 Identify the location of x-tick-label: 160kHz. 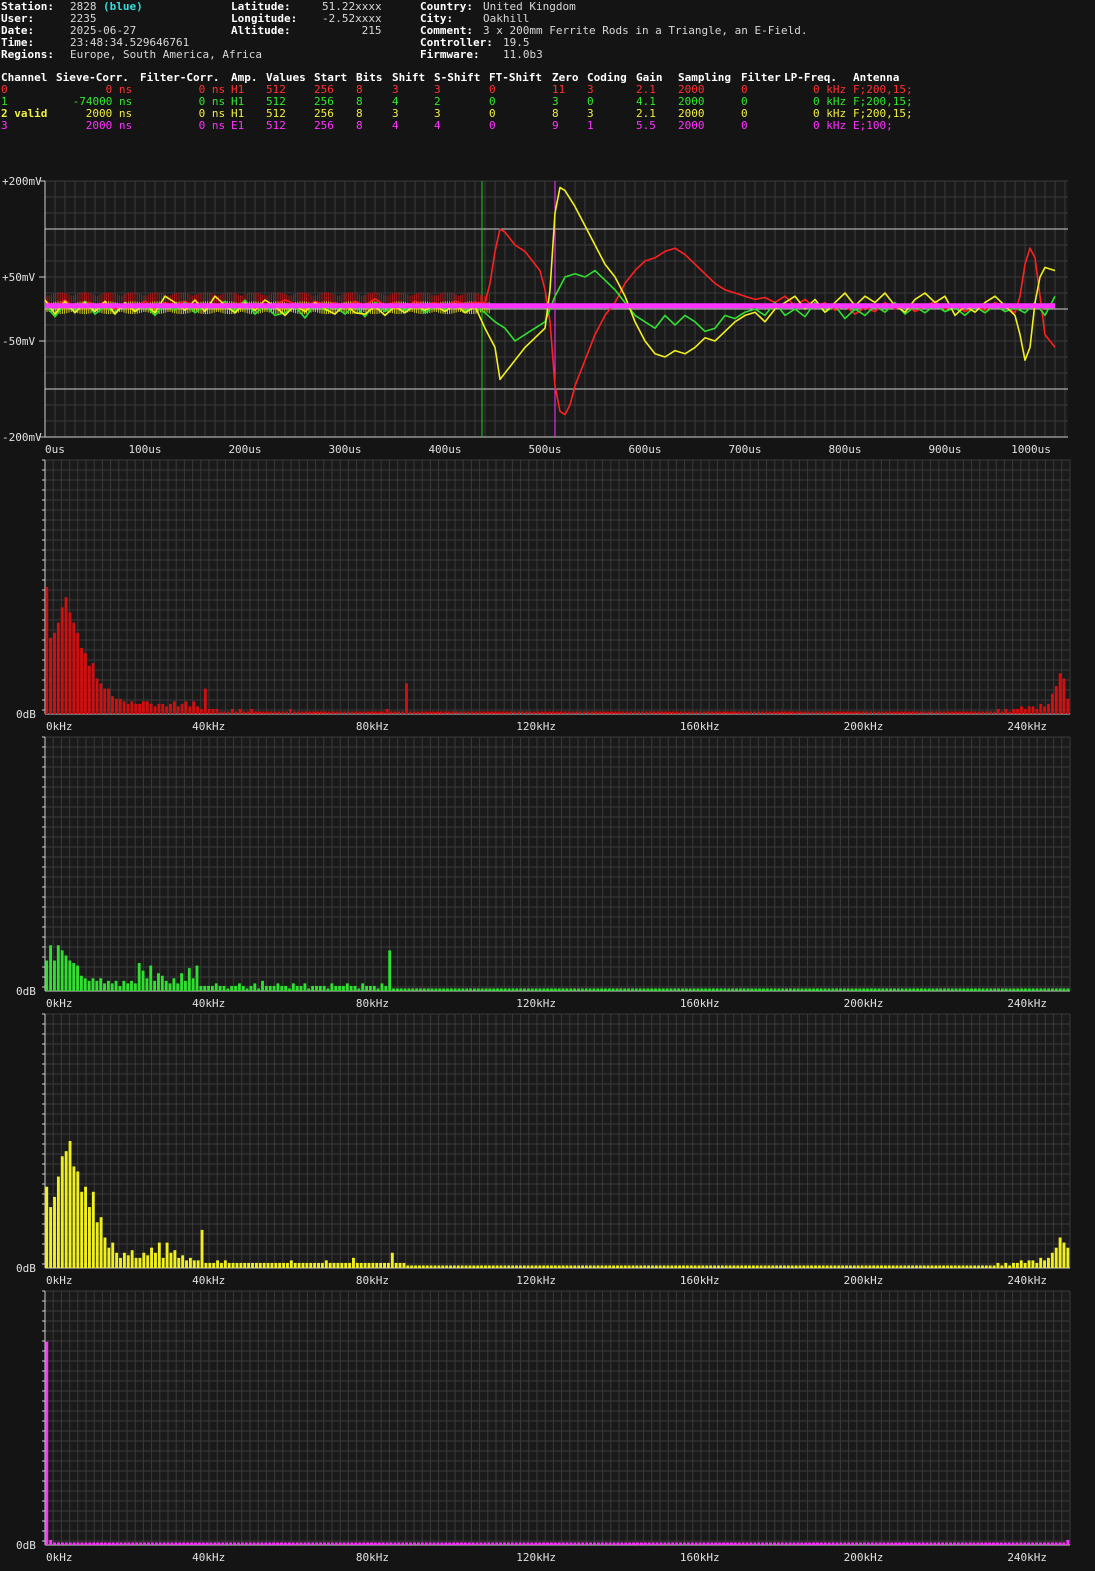
(700, 1557).